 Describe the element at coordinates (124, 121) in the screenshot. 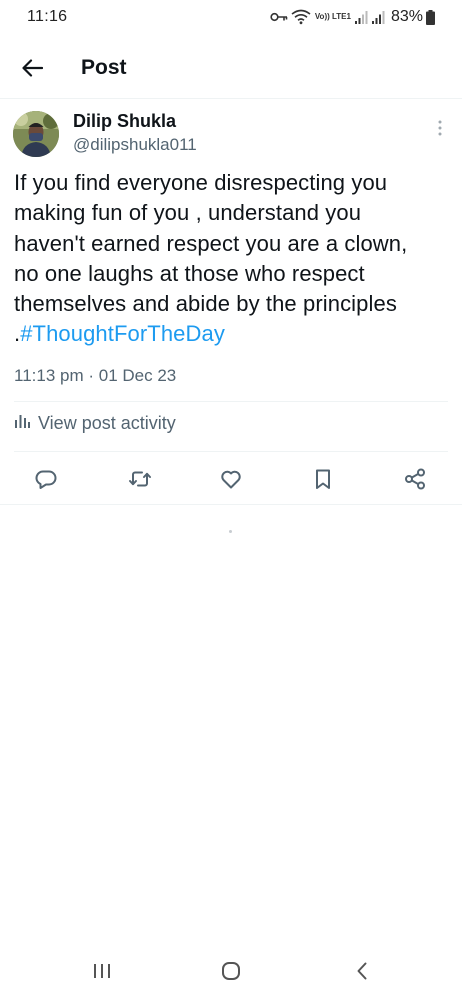

I see `author-name: Dilip Shukla` at that location.